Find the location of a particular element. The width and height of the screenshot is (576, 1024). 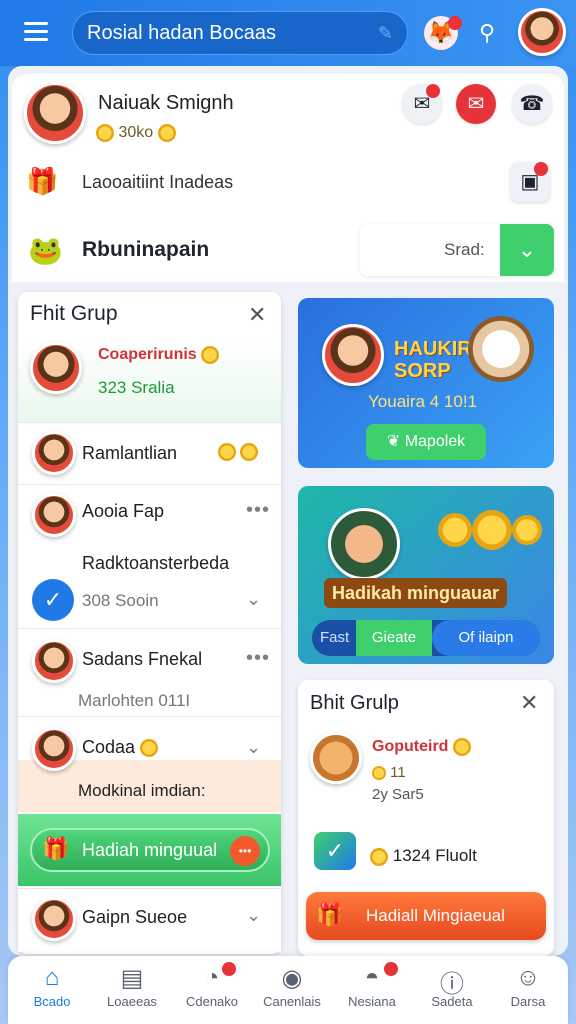

nav-profile: ☺ Darsa is located at coordinates (528, 990).